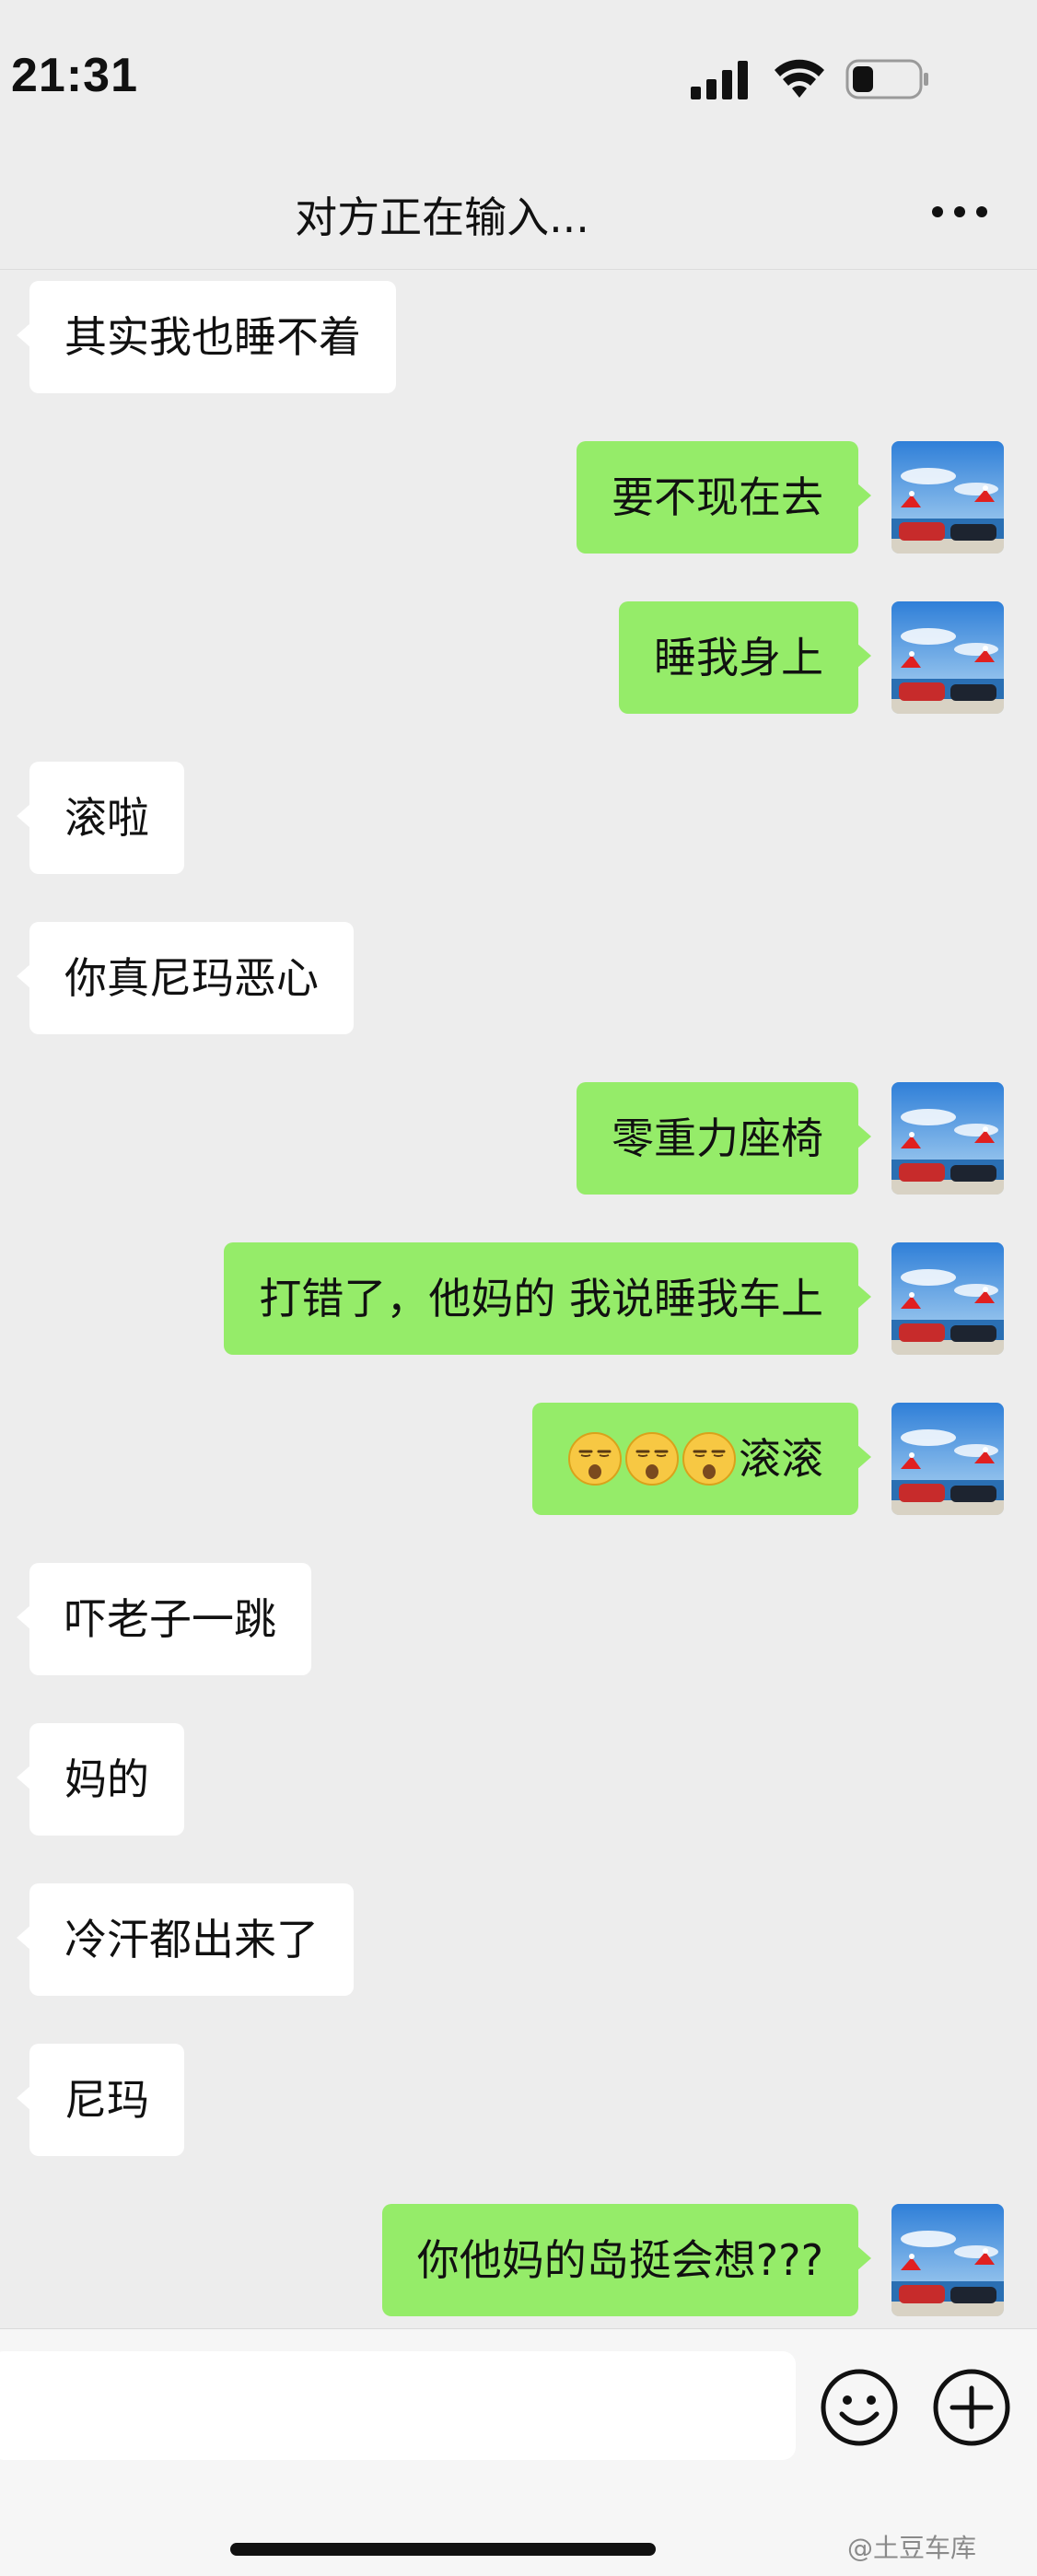 This screenshot has width=1037, height=2576. I want to click on smiley-face-icon, so click(860, 2407).